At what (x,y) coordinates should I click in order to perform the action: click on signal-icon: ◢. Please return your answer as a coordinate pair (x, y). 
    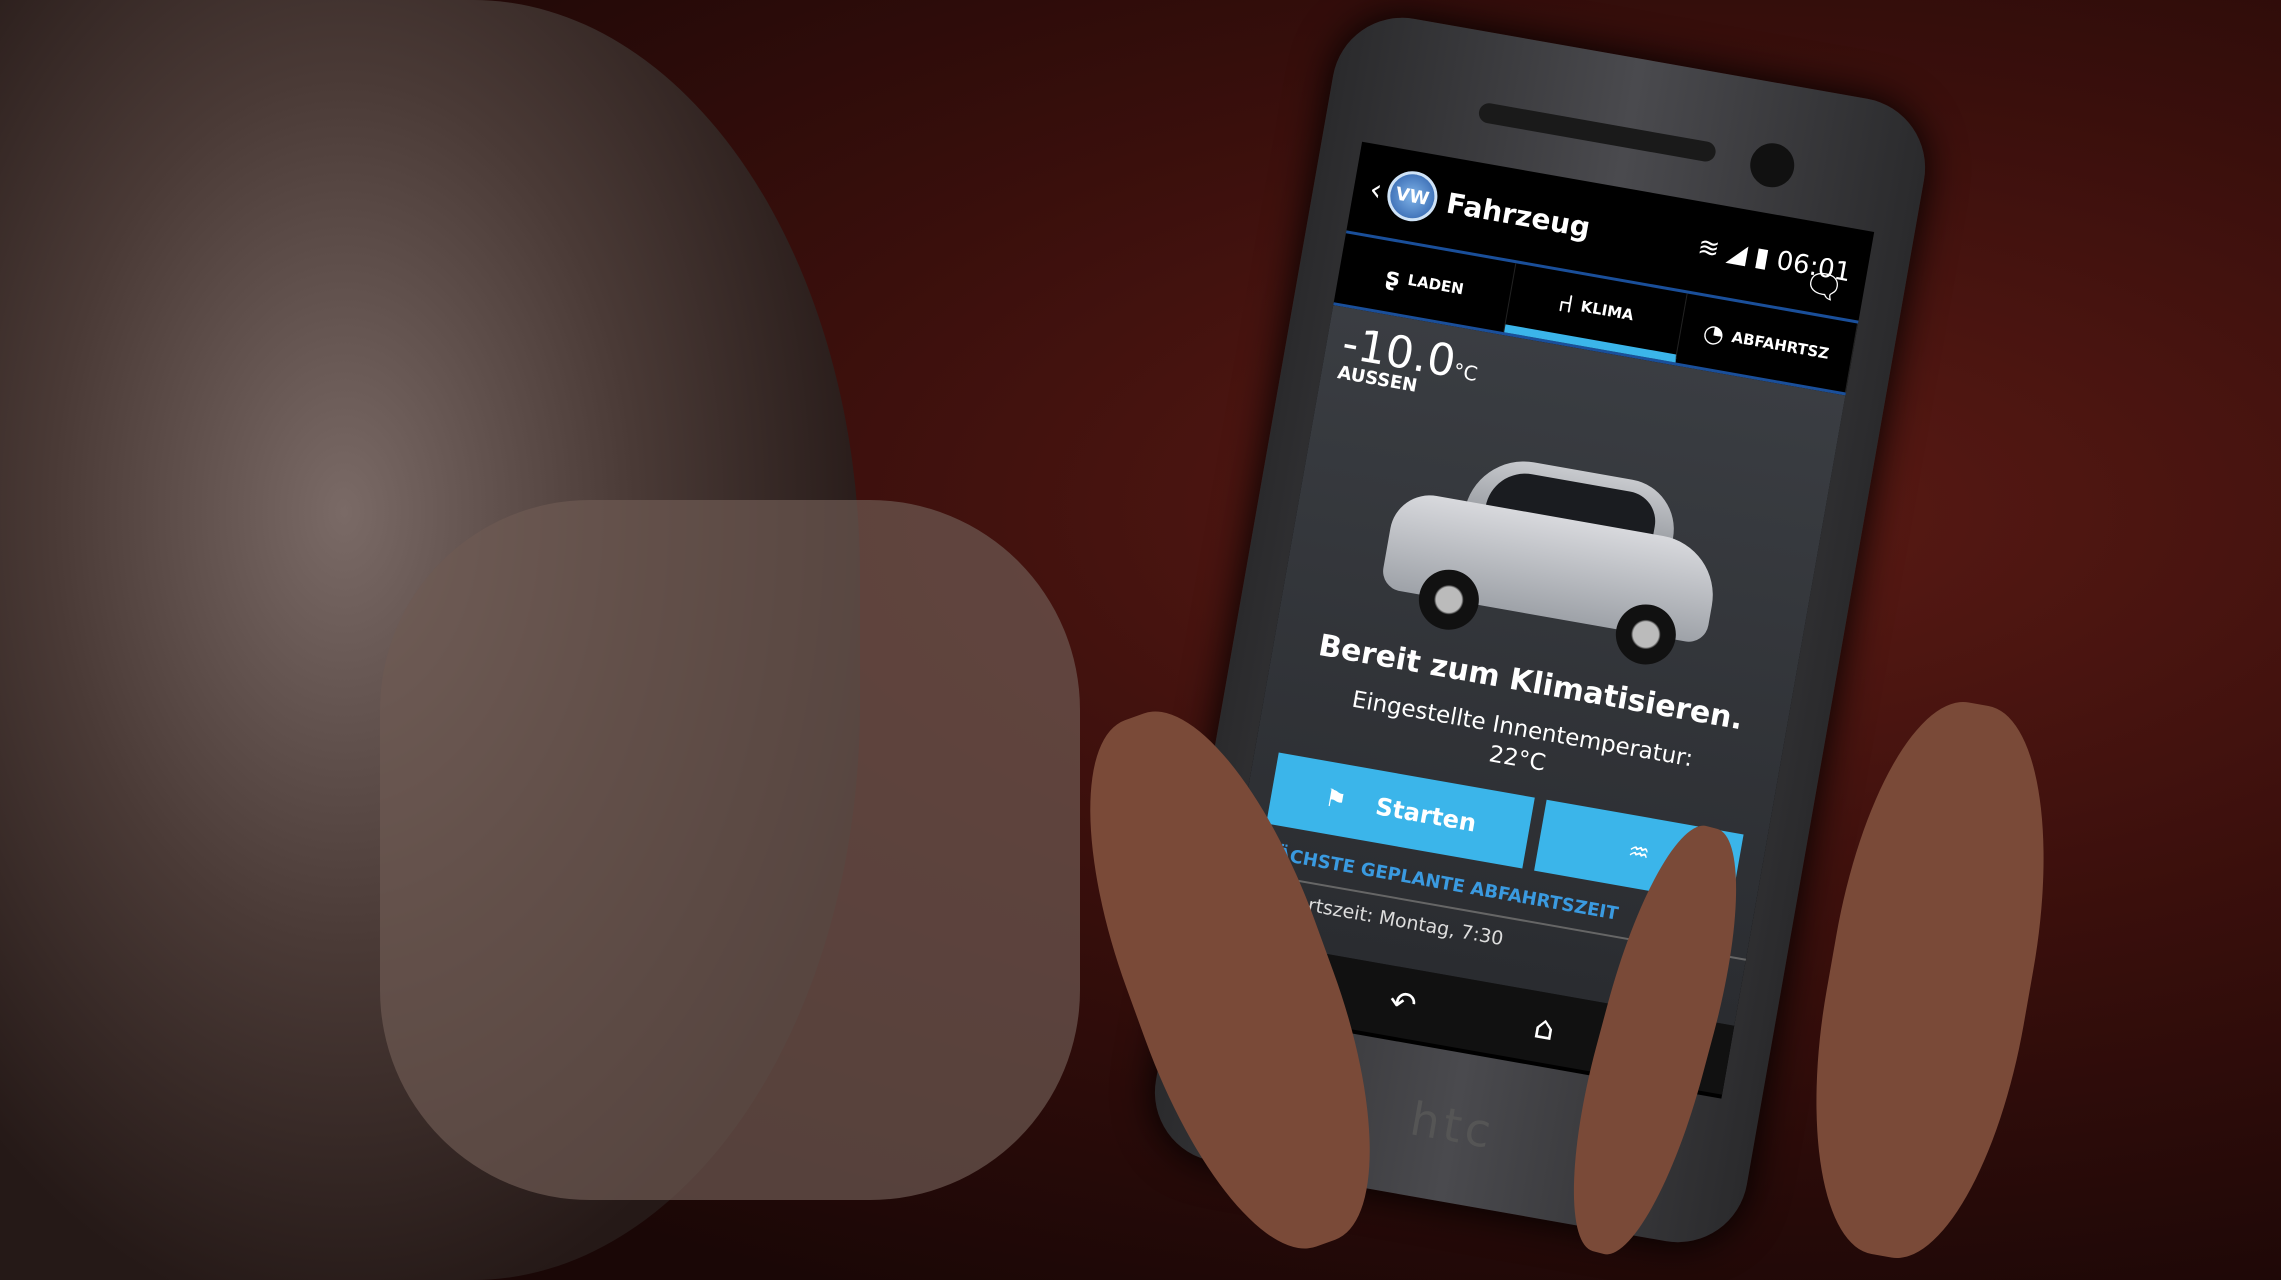
    Looking at the image, I should click on (1737, 254).